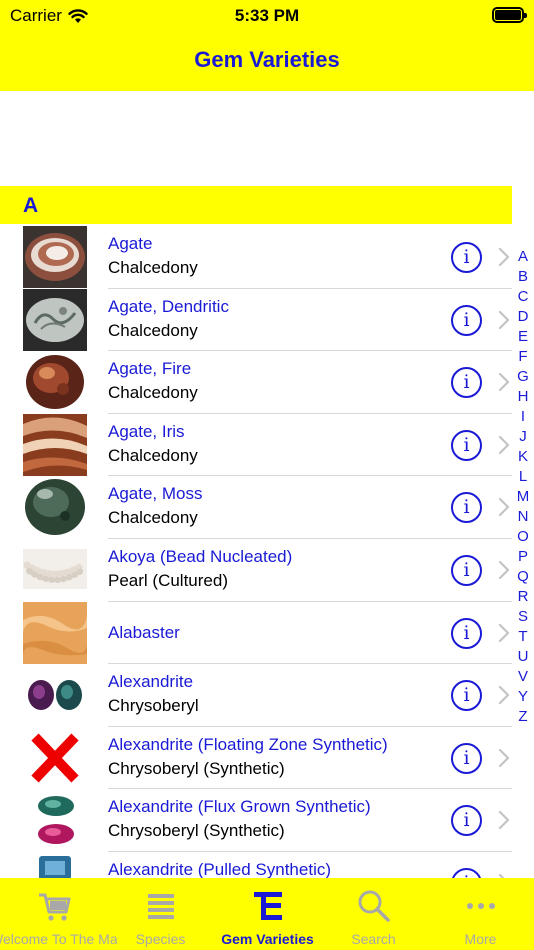 The width and height of the screenshot is (534, 950). Describe the element at coordinates (256, 695) in the screenshot. I see `list-item: Alexandrite Chrysoberyl i` at that location.